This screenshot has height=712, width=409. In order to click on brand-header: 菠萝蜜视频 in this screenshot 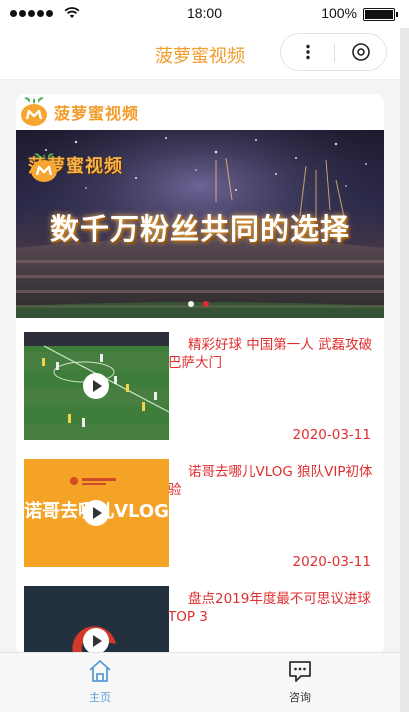, I will do `click(78, 112)`.